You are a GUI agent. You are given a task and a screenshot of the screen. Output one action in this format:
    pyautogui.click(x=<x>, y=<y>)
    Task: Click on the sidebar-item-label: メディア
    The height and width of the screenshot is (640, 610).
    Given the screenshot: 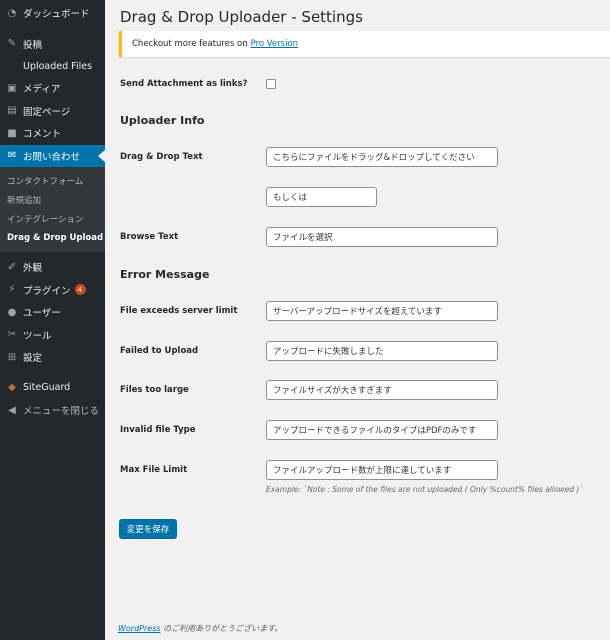 What is the action you would take?
    pyautogui.click(x=42, y=90)
    